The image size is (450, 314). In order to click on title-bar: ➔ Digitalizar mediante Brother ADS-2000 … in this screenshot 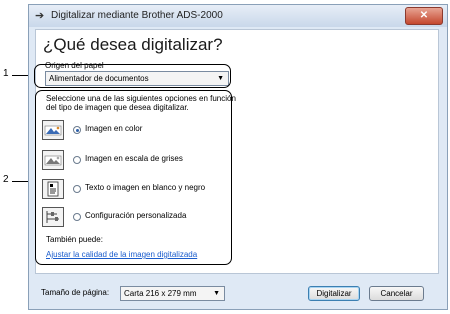, I will do `click(238, 16)`.